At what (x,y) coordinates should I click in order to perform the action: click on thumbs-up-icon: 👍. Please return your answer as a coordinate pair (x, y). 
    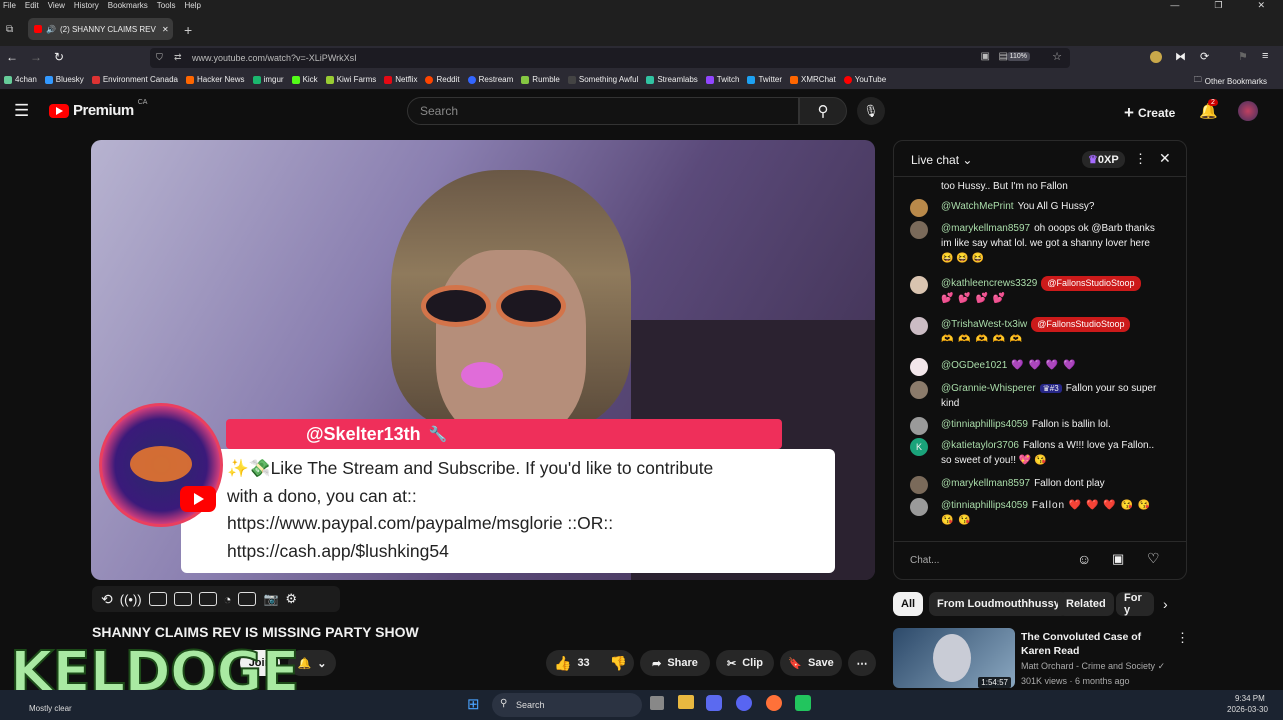
    Looking at the image, I should click on (562, 663).